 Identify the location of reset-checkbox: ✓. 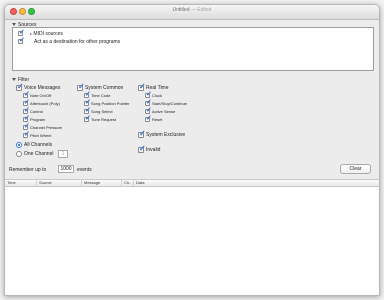
(148, 118).